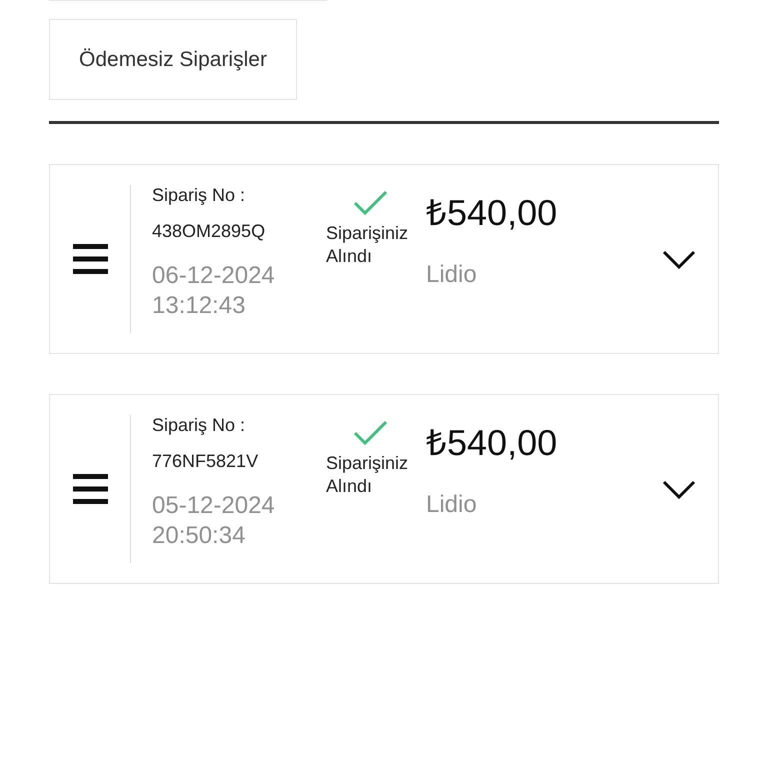 The width and height of the screenshot is (768, 768). I want to click on order-time: 20:50:34, so click(199, 536).